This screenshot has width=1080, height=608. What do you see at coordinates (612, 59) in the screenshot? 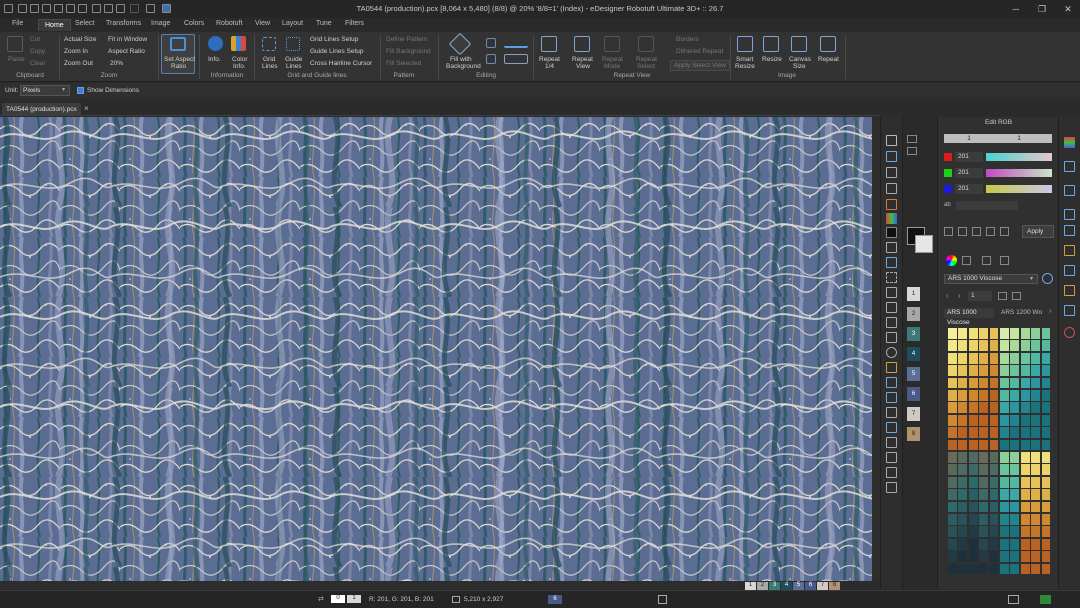
I see `repeat-mode-button: Repeat` at bounding box center [612, 59].